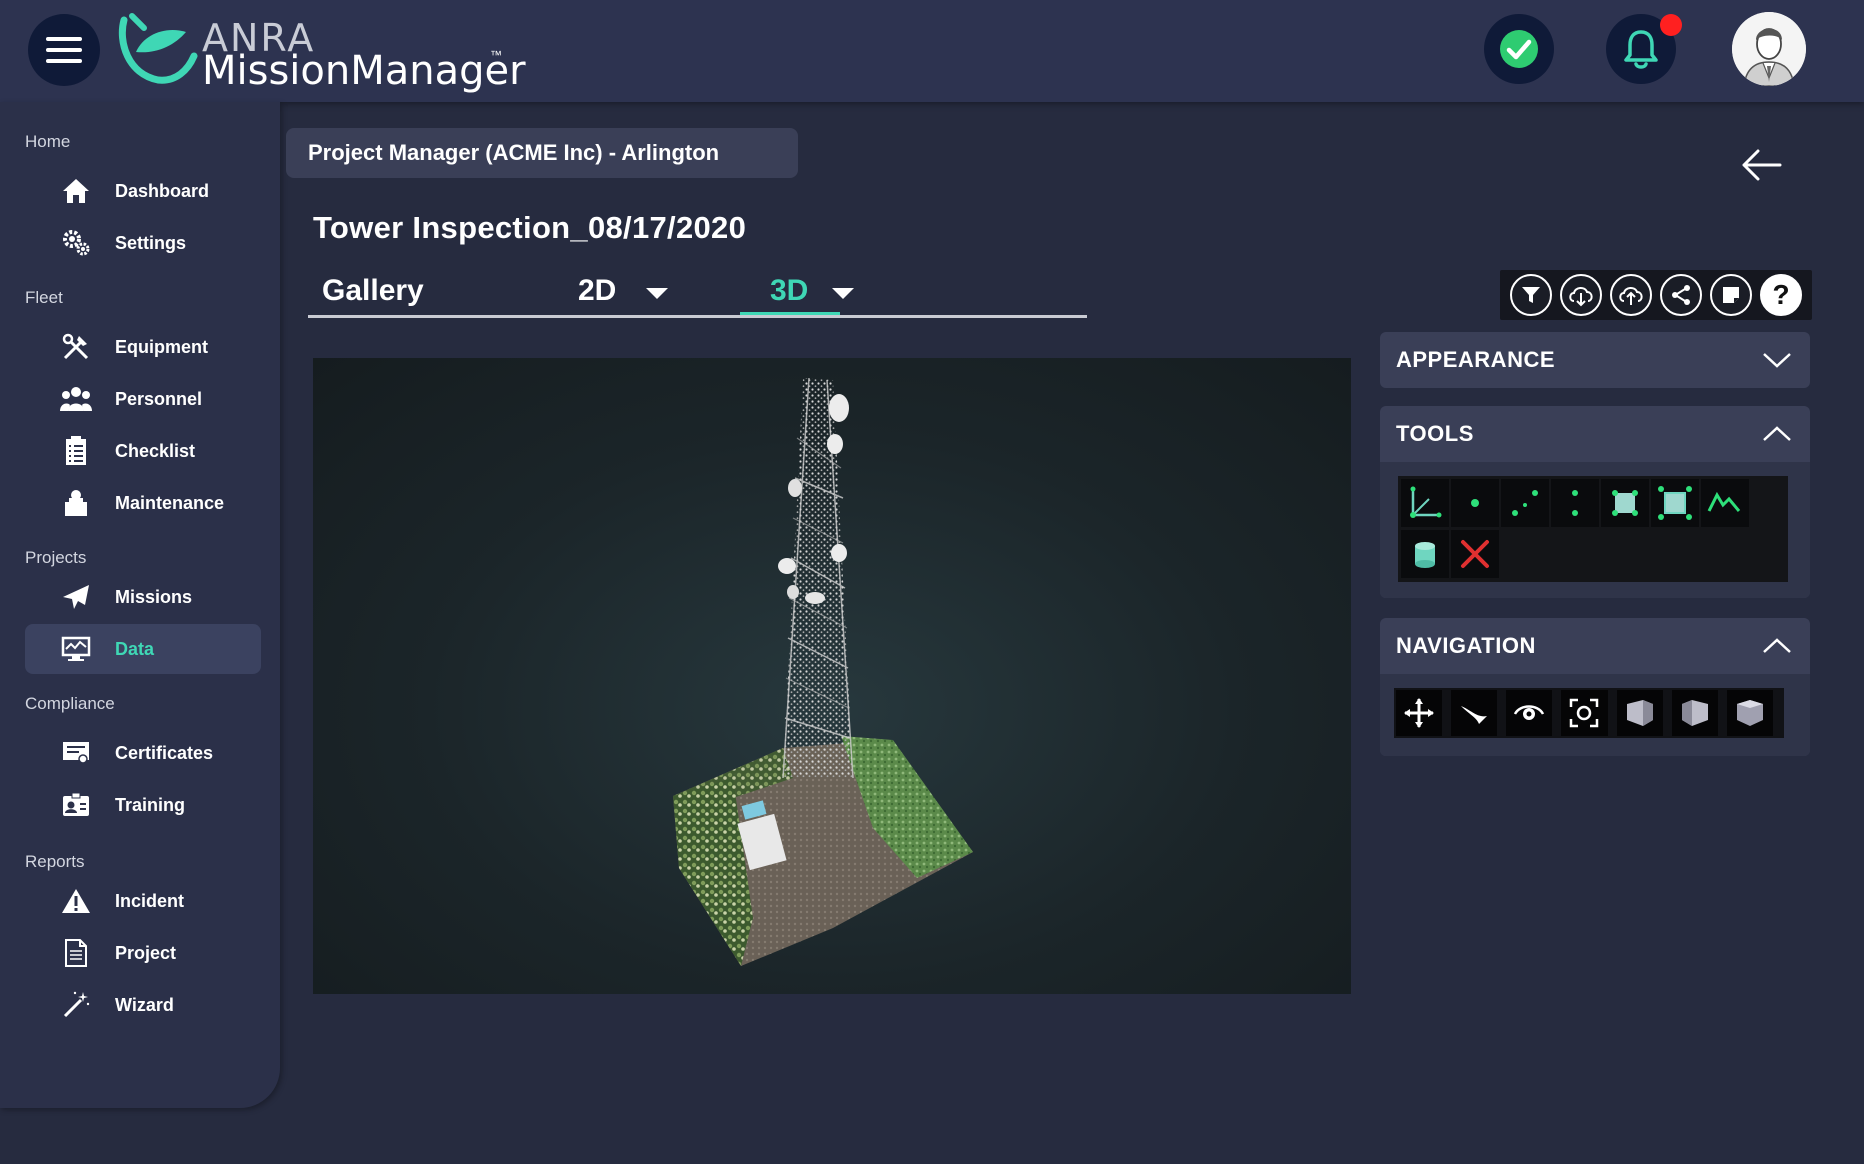 This screenshot has height=1164, width=1864. What do you see at coordinates (164, 752) in the screenshot?
I see `sidebar-item-label: Certificates` at bounding box center [164, 752].